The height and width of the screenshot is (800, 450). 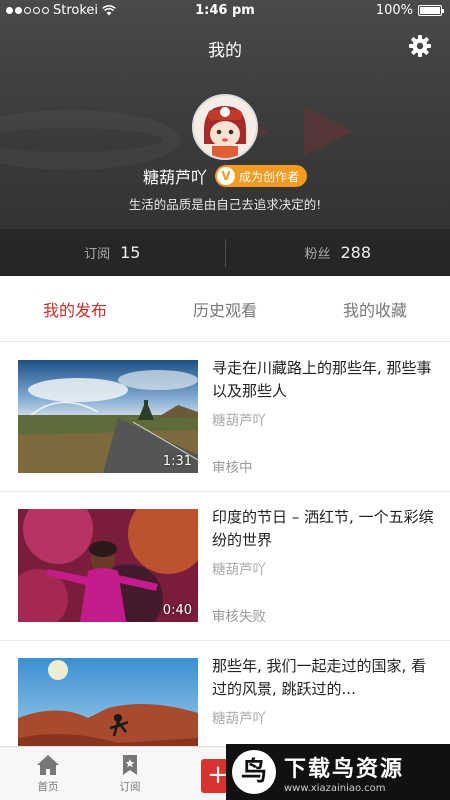 What do you see at coordinates (344, 769) in the screenshot?
I see `watermark-title: 下载鸟资源` at bounding box center [344, 769].